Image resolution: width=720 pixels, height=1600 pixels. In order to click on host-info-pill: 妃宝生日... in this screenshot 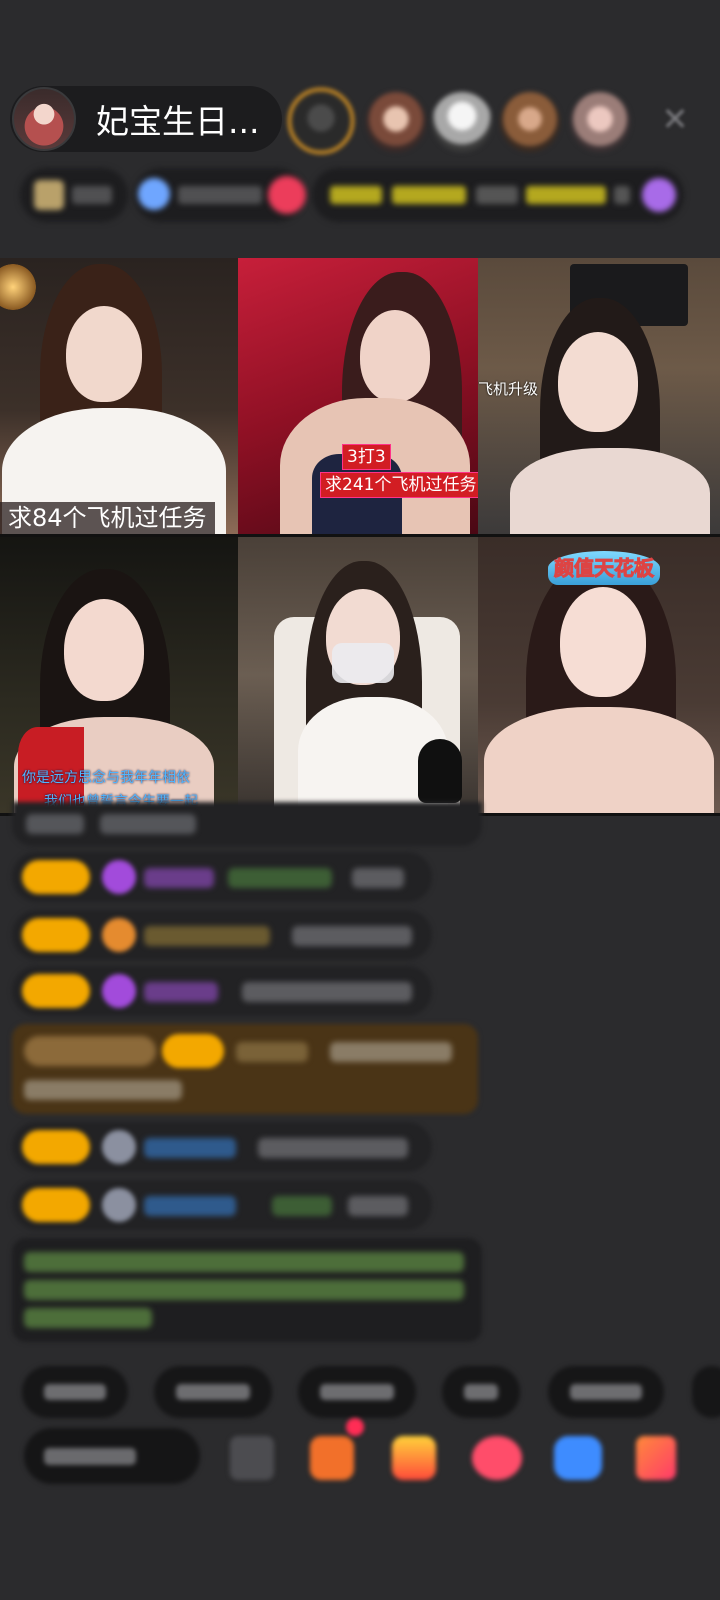, I will do `click(146, 119)`.